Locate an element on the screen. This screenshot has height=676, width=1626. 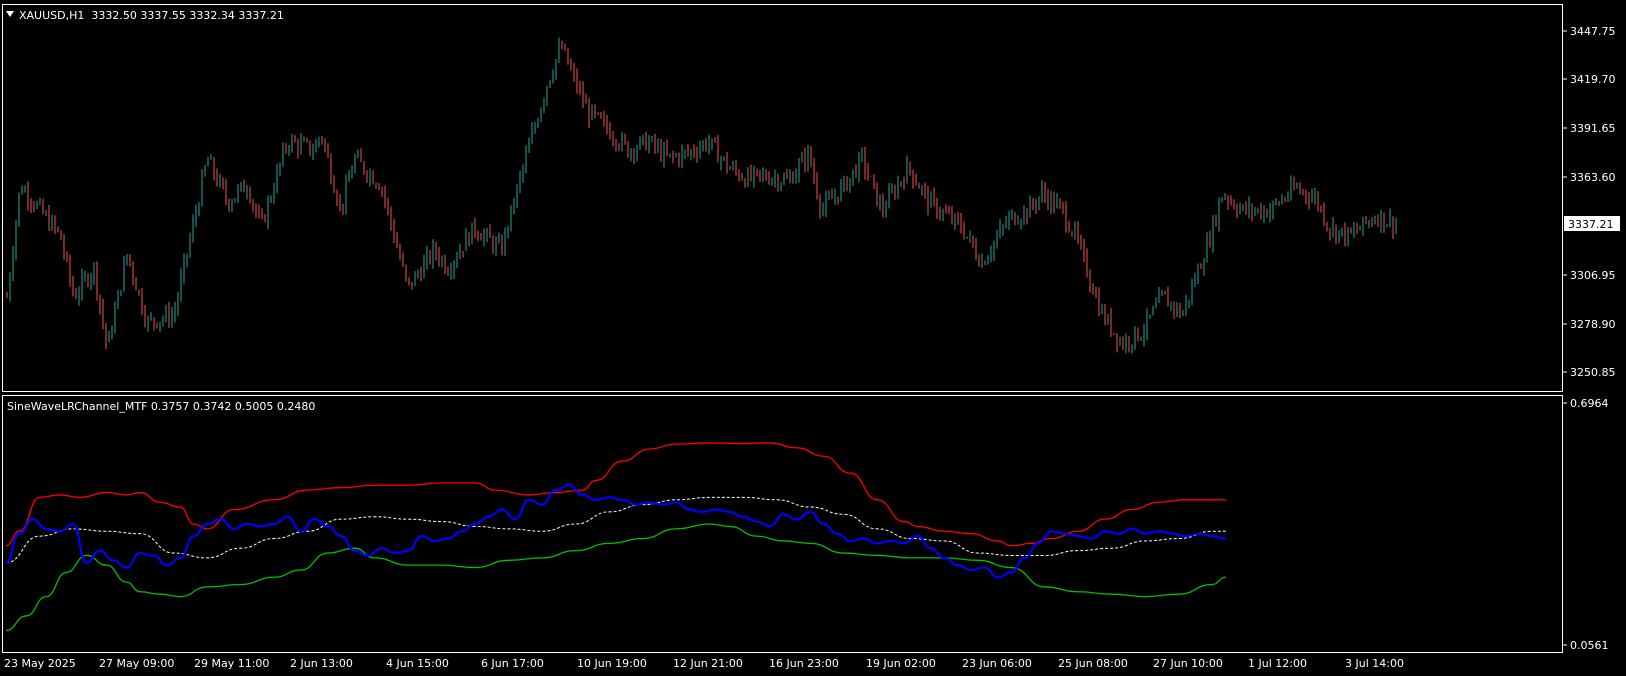
time-tick-label: 27 May 09:00 is located at coordinates (136, 663).